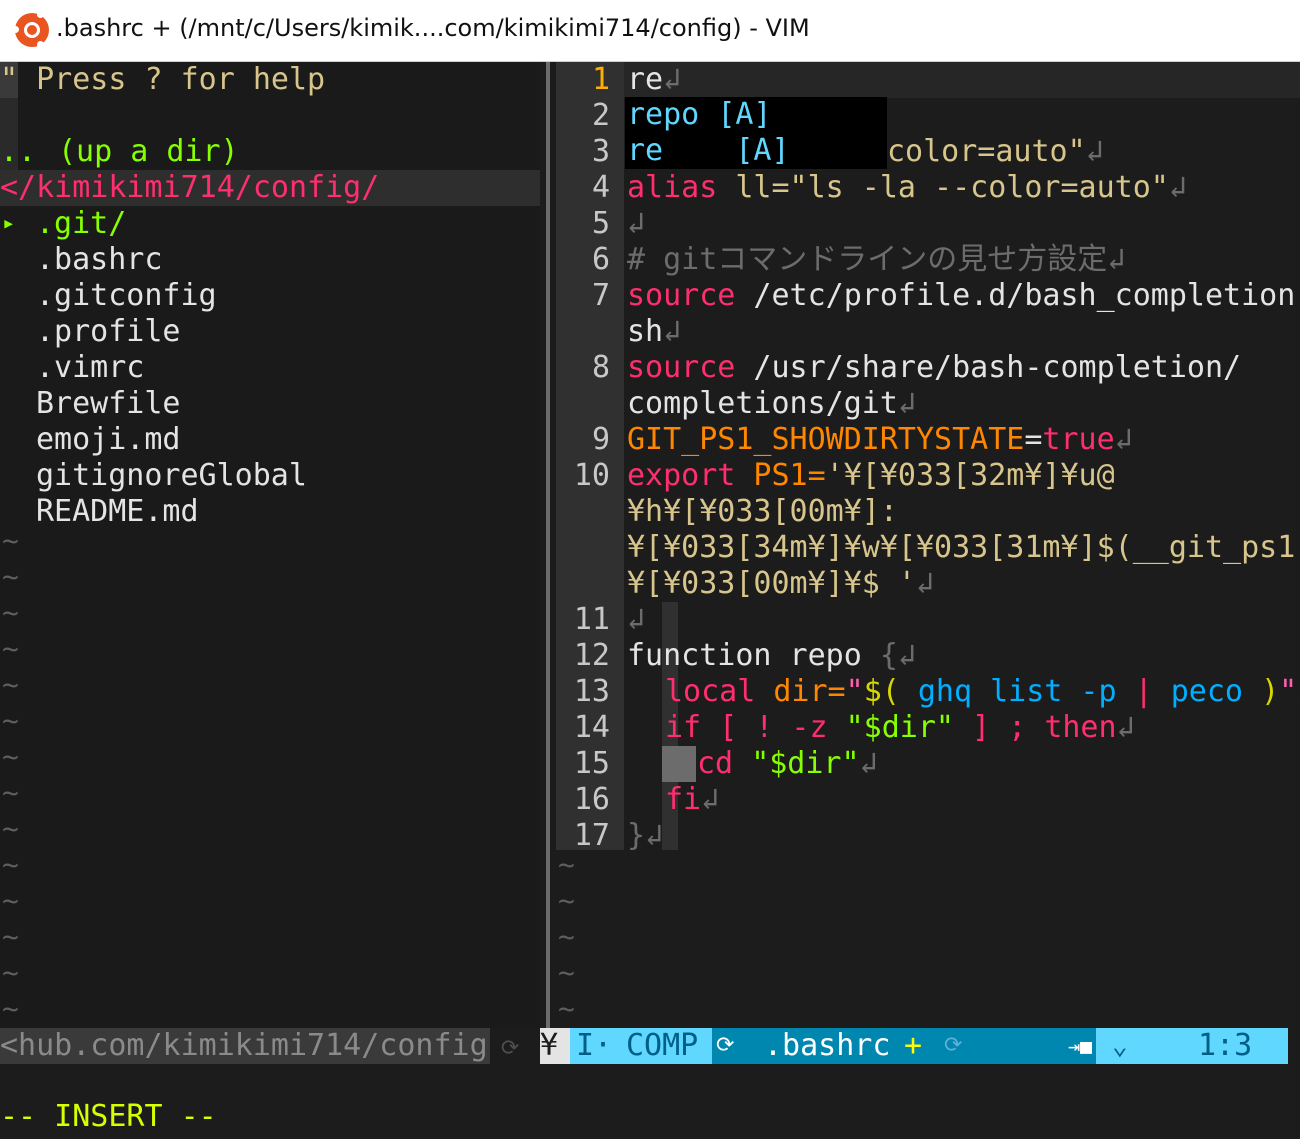 The width and height of the screenshot is (1300, 1139). I want to click on line-number: 6, so click(600, 259).